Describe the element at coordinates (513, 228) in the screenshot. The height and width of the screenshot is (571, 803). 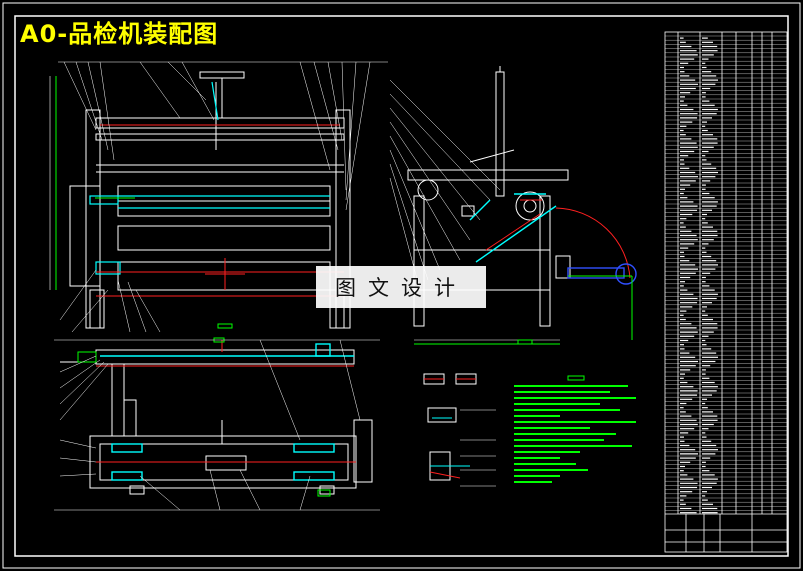
I see `side-view-cyan` at that location.